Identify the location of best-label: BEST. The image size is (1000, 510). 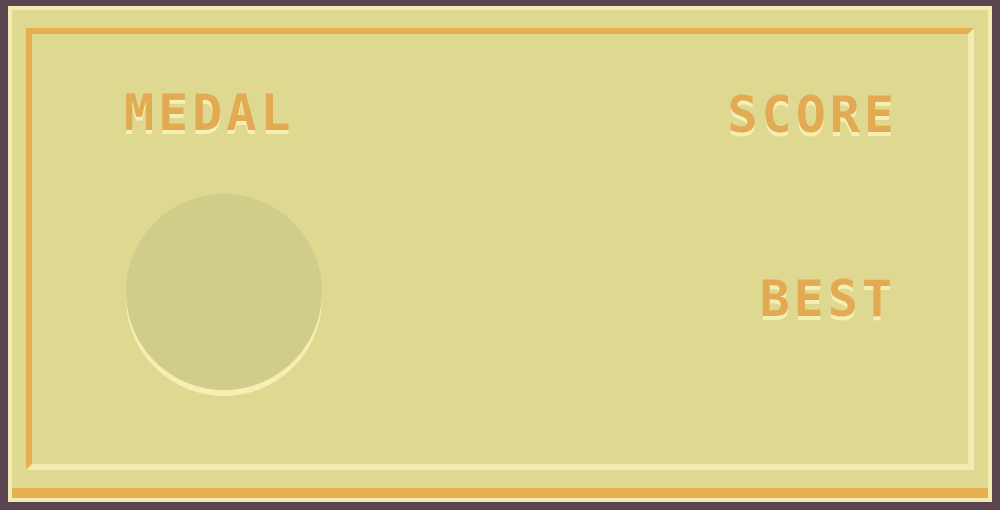
(827, 299).